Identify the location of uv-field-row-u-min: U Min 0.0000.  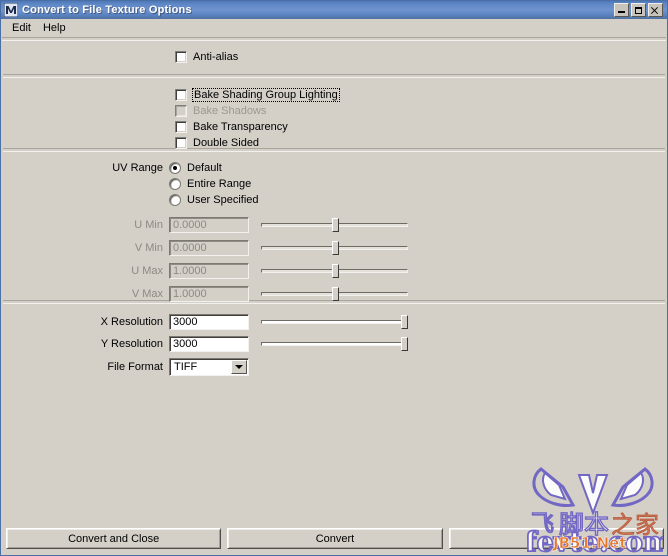
(334, 224).